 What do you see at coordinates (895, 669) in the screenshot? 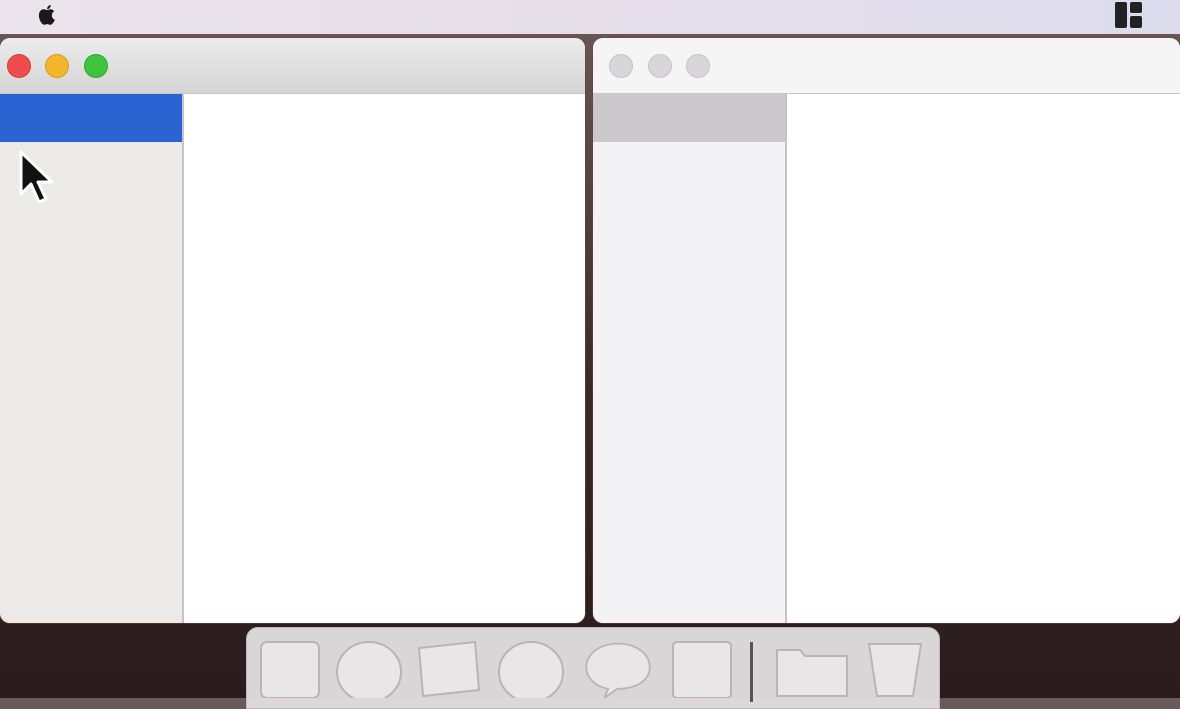
I see `trash-icon` at bounding box center [895, 669].